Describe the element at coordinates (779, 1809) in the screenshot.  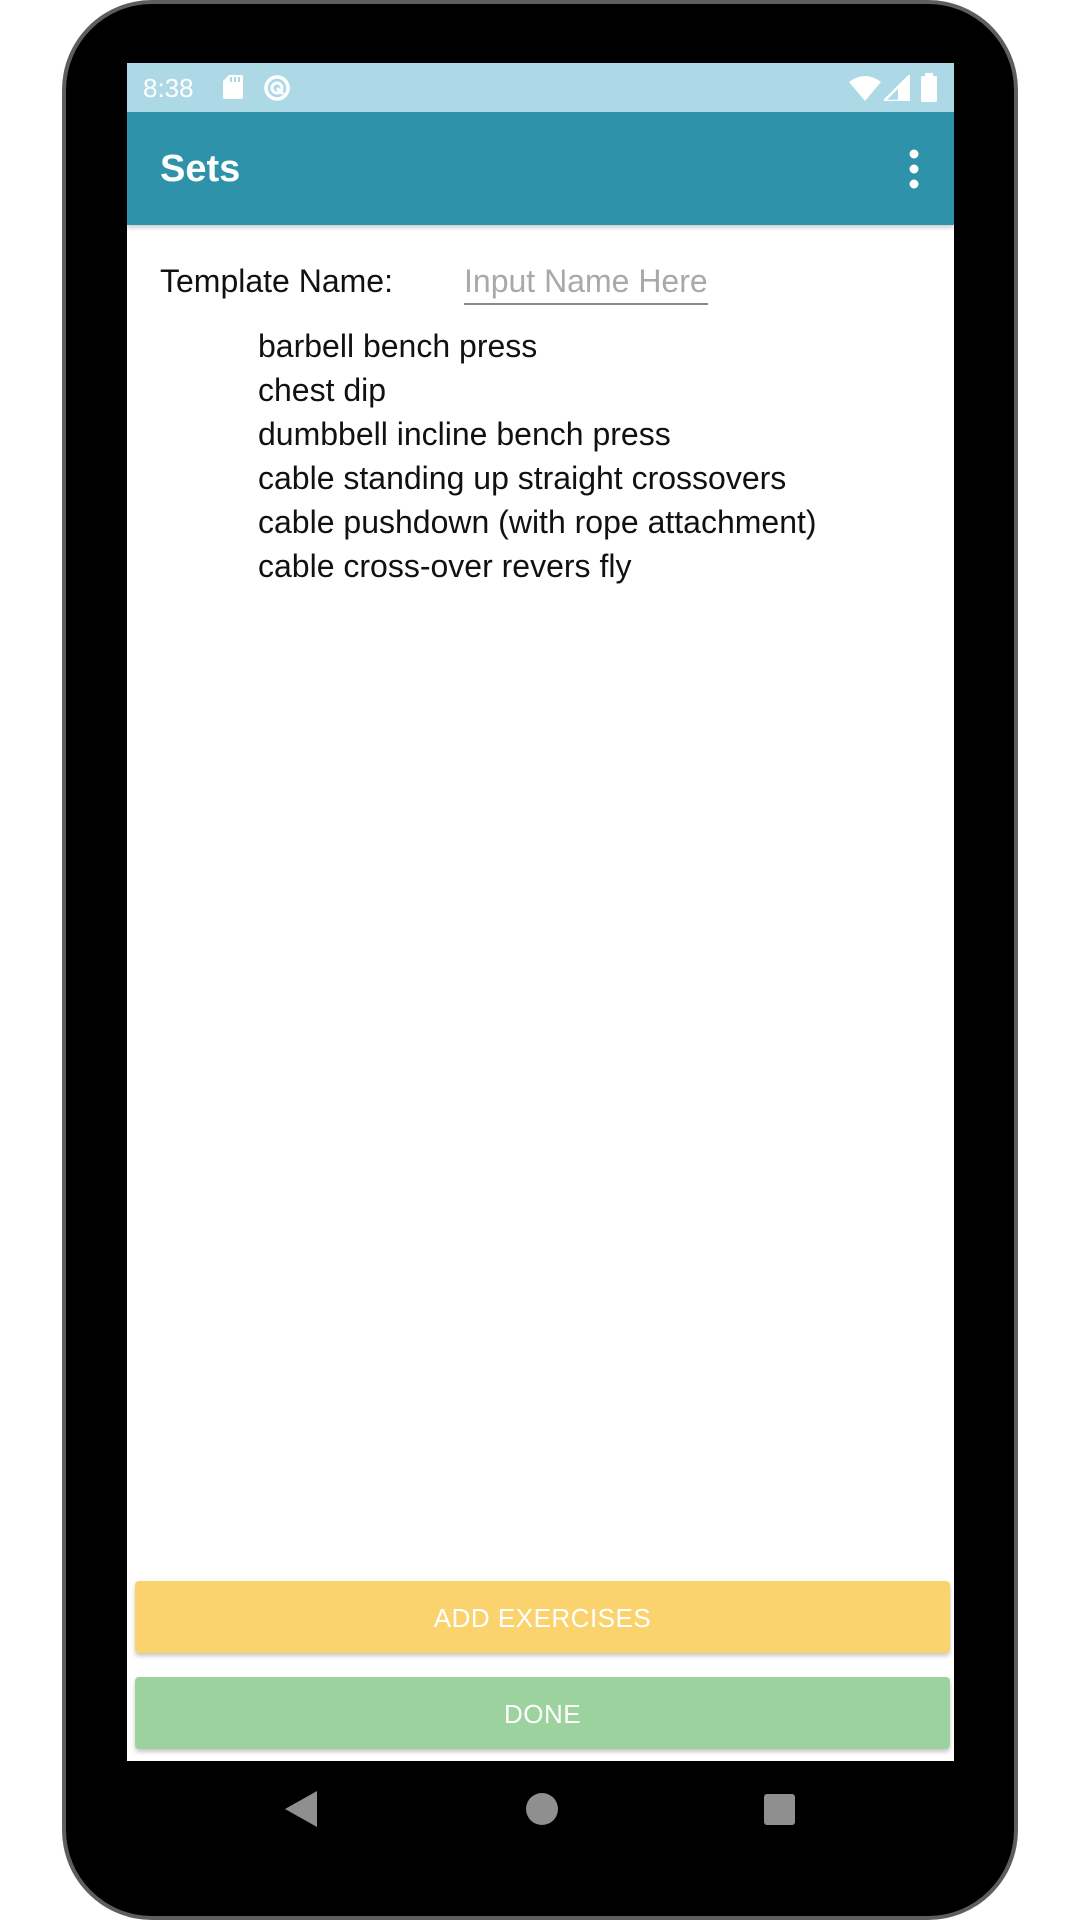
I see `recents-icon` at that location.